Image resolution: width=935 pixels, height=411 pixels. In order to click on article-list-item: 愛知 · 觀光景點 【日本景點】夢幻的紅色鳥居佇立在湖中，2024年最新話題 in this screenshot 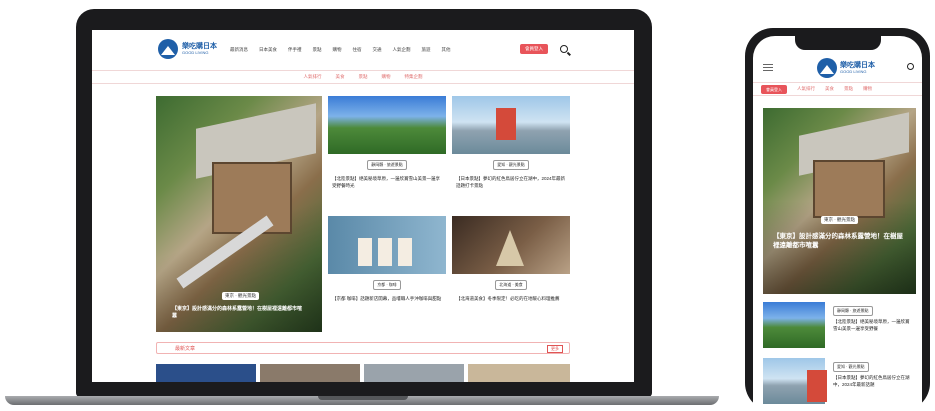, I will do `click(839, 384)`.